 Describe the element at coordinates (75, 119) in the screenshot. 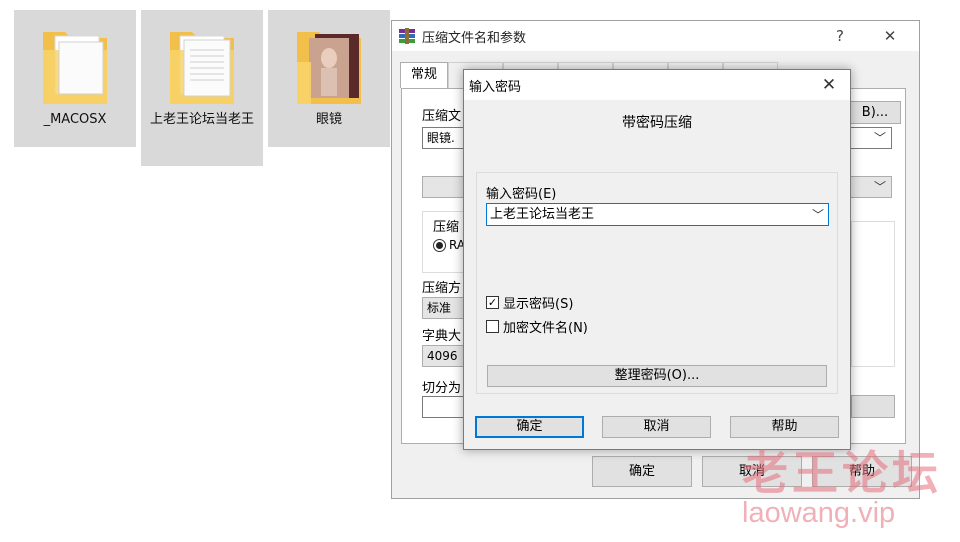

I see `file-label: _MACOSX` at that location.